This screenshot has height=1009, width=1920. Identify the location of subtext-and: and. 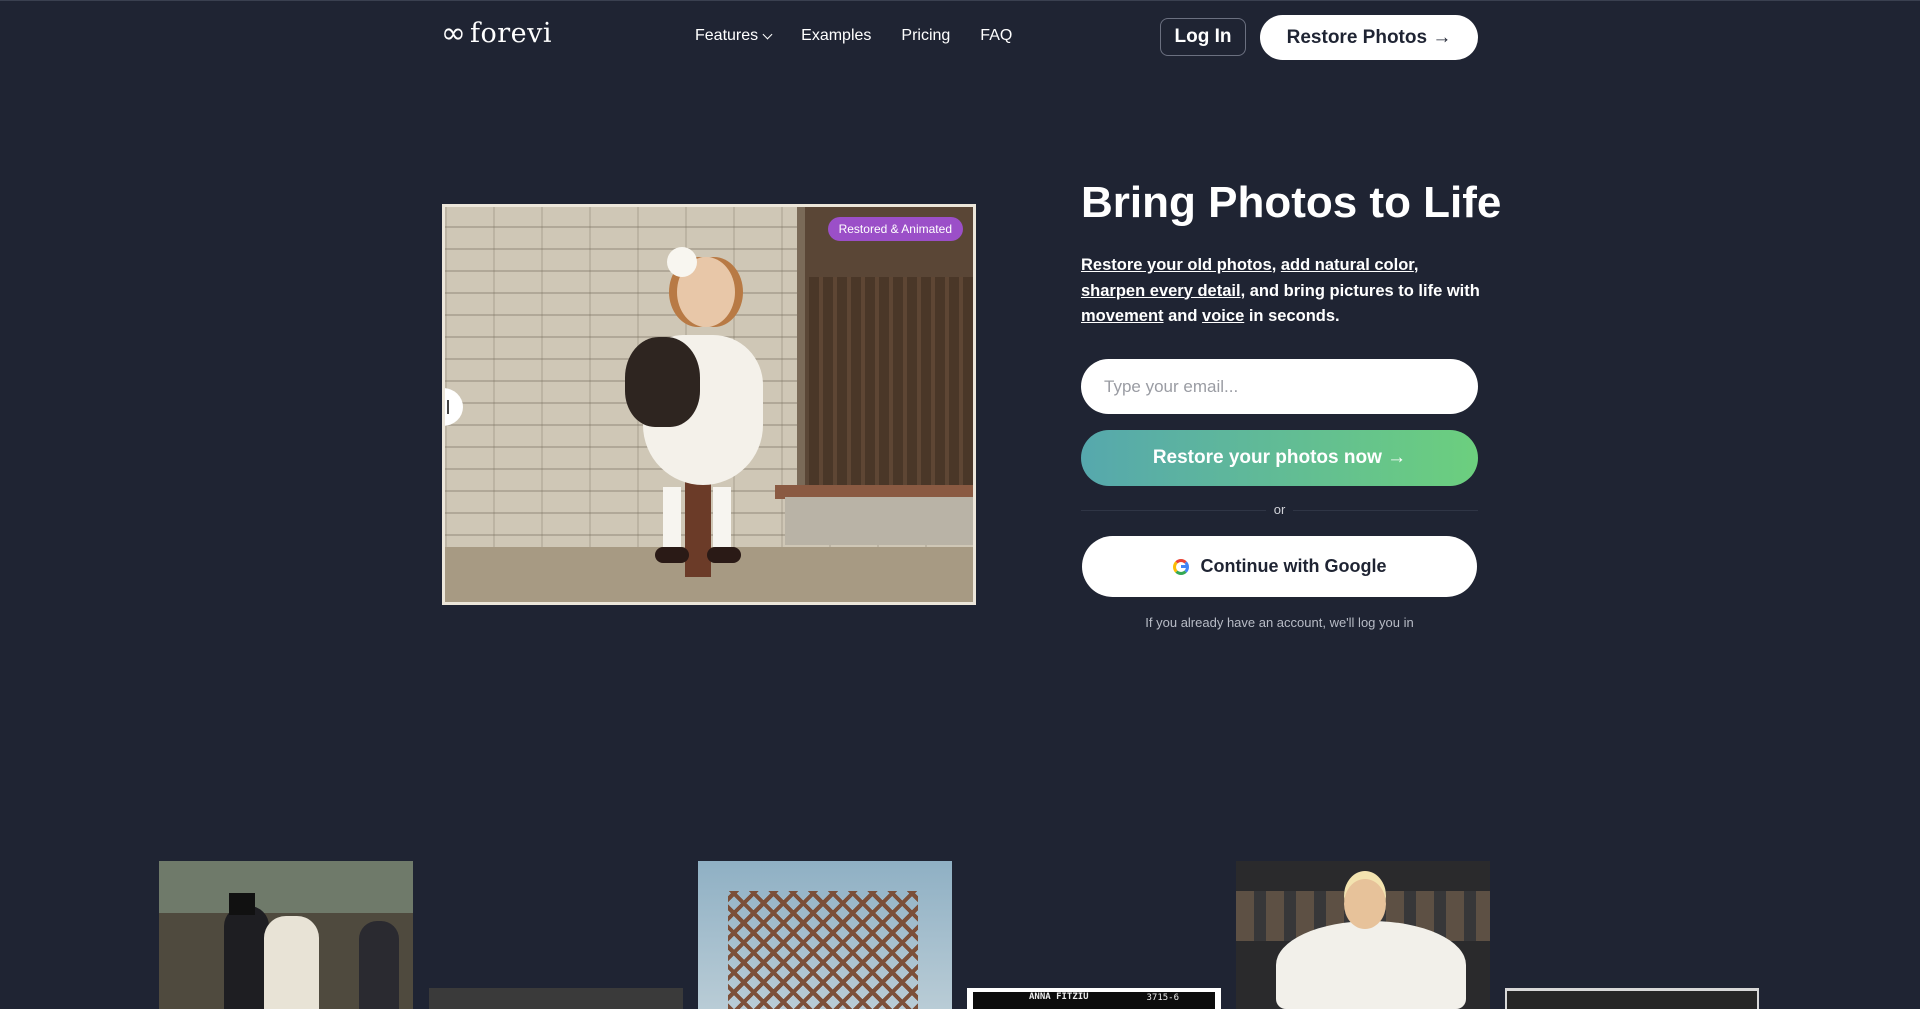
(1183, 316).